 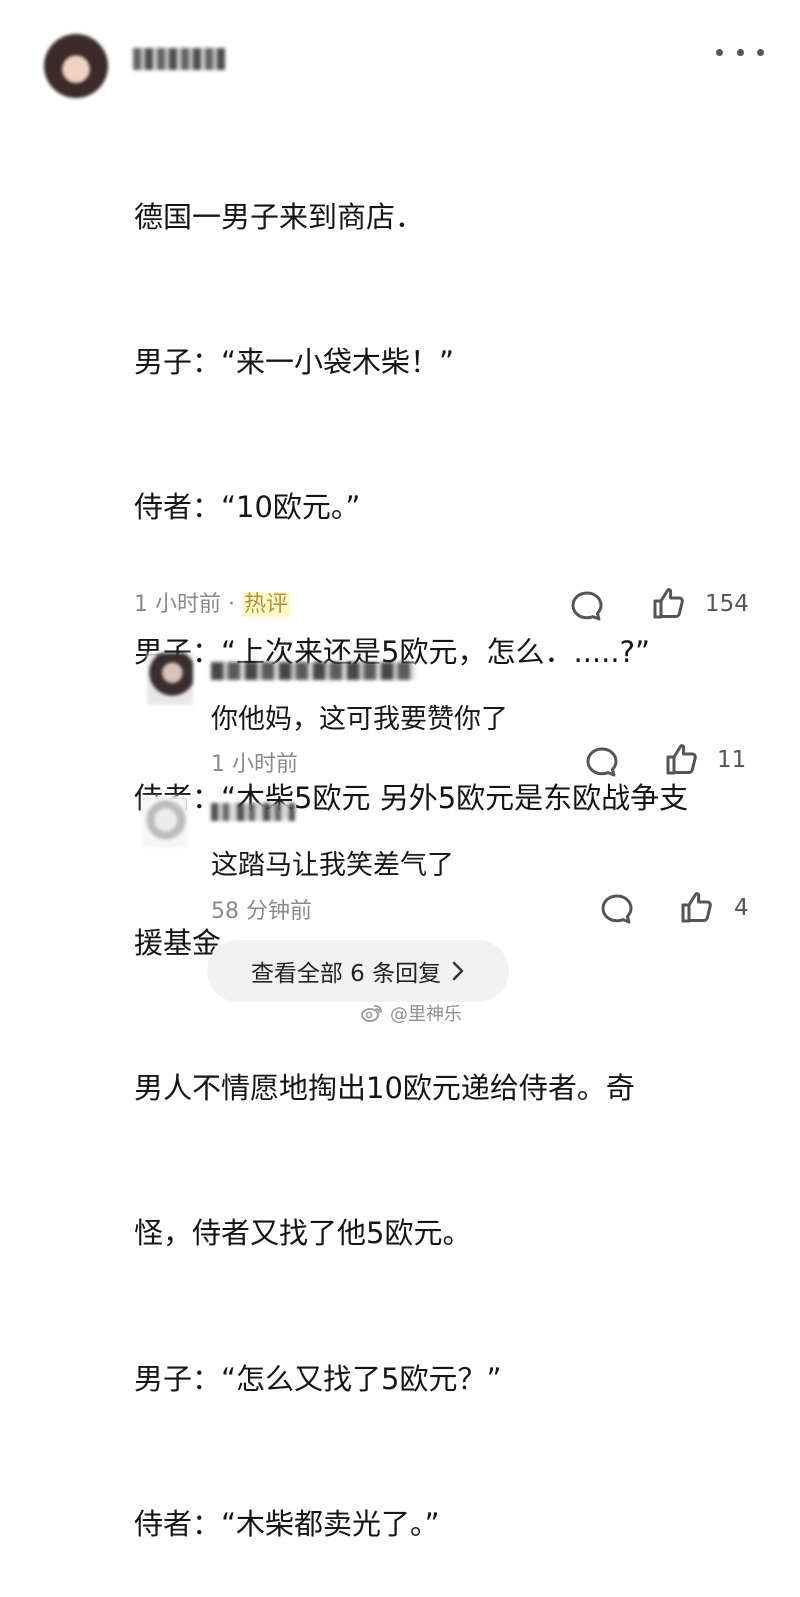 I want to click on watermark-text: @里神乐, so click(x=426, y=1014).